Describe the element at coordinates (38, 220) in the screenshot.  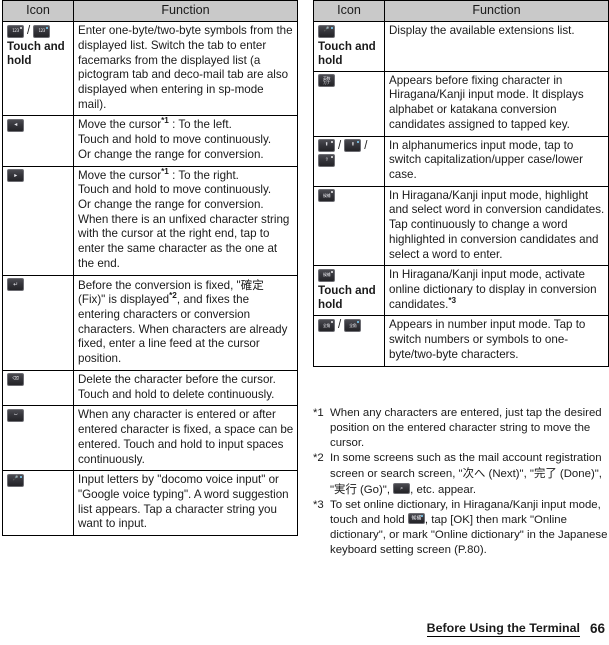
I see `icon-cell: ▸` at that location.